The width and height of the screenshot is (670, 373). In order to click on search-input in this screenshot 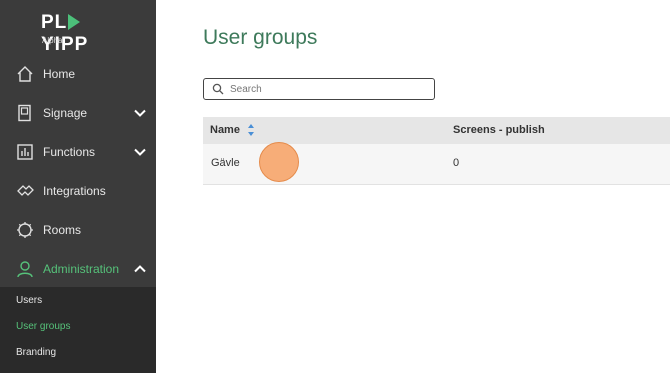, I will do `click(330, 89)`.